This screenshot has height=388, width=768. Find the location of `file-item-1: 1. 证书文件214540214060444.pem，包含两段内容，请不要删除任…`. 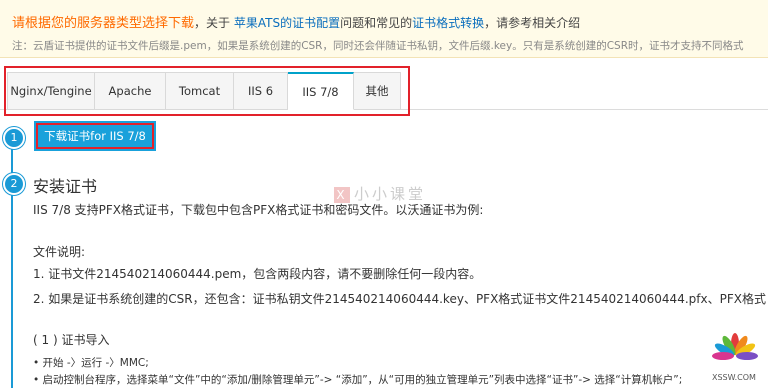

file-item-1: 1. 证书文件214540214060444.pem，包含两段内容，请不要删除任… is located at coordinates (257, 274).